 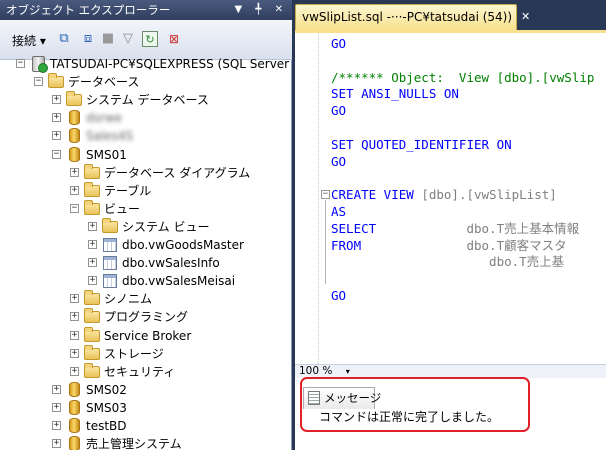 I want to click on tree-node-label: Sales4S, so click(x=110, y=136).